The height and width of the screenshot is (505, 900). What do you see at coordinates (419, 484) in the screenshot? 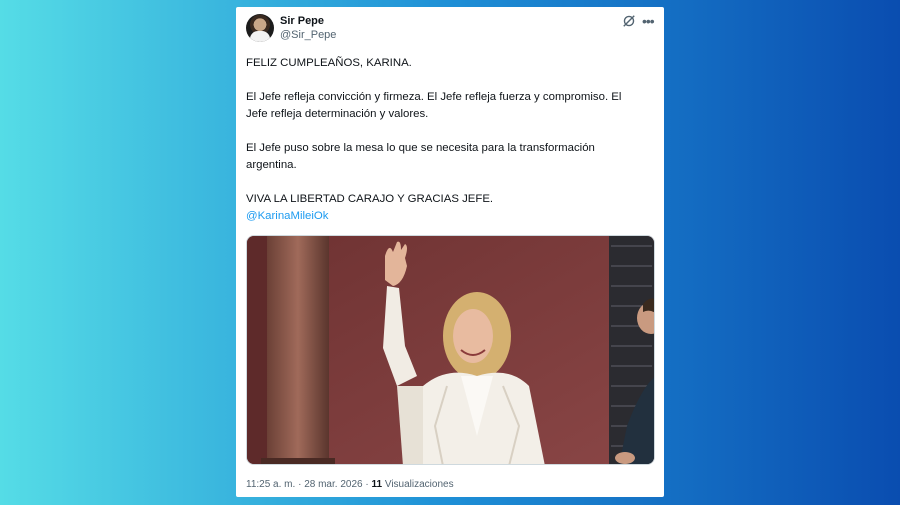
I see `views-label: Visualizaciones` at bounding box center [419, 484].